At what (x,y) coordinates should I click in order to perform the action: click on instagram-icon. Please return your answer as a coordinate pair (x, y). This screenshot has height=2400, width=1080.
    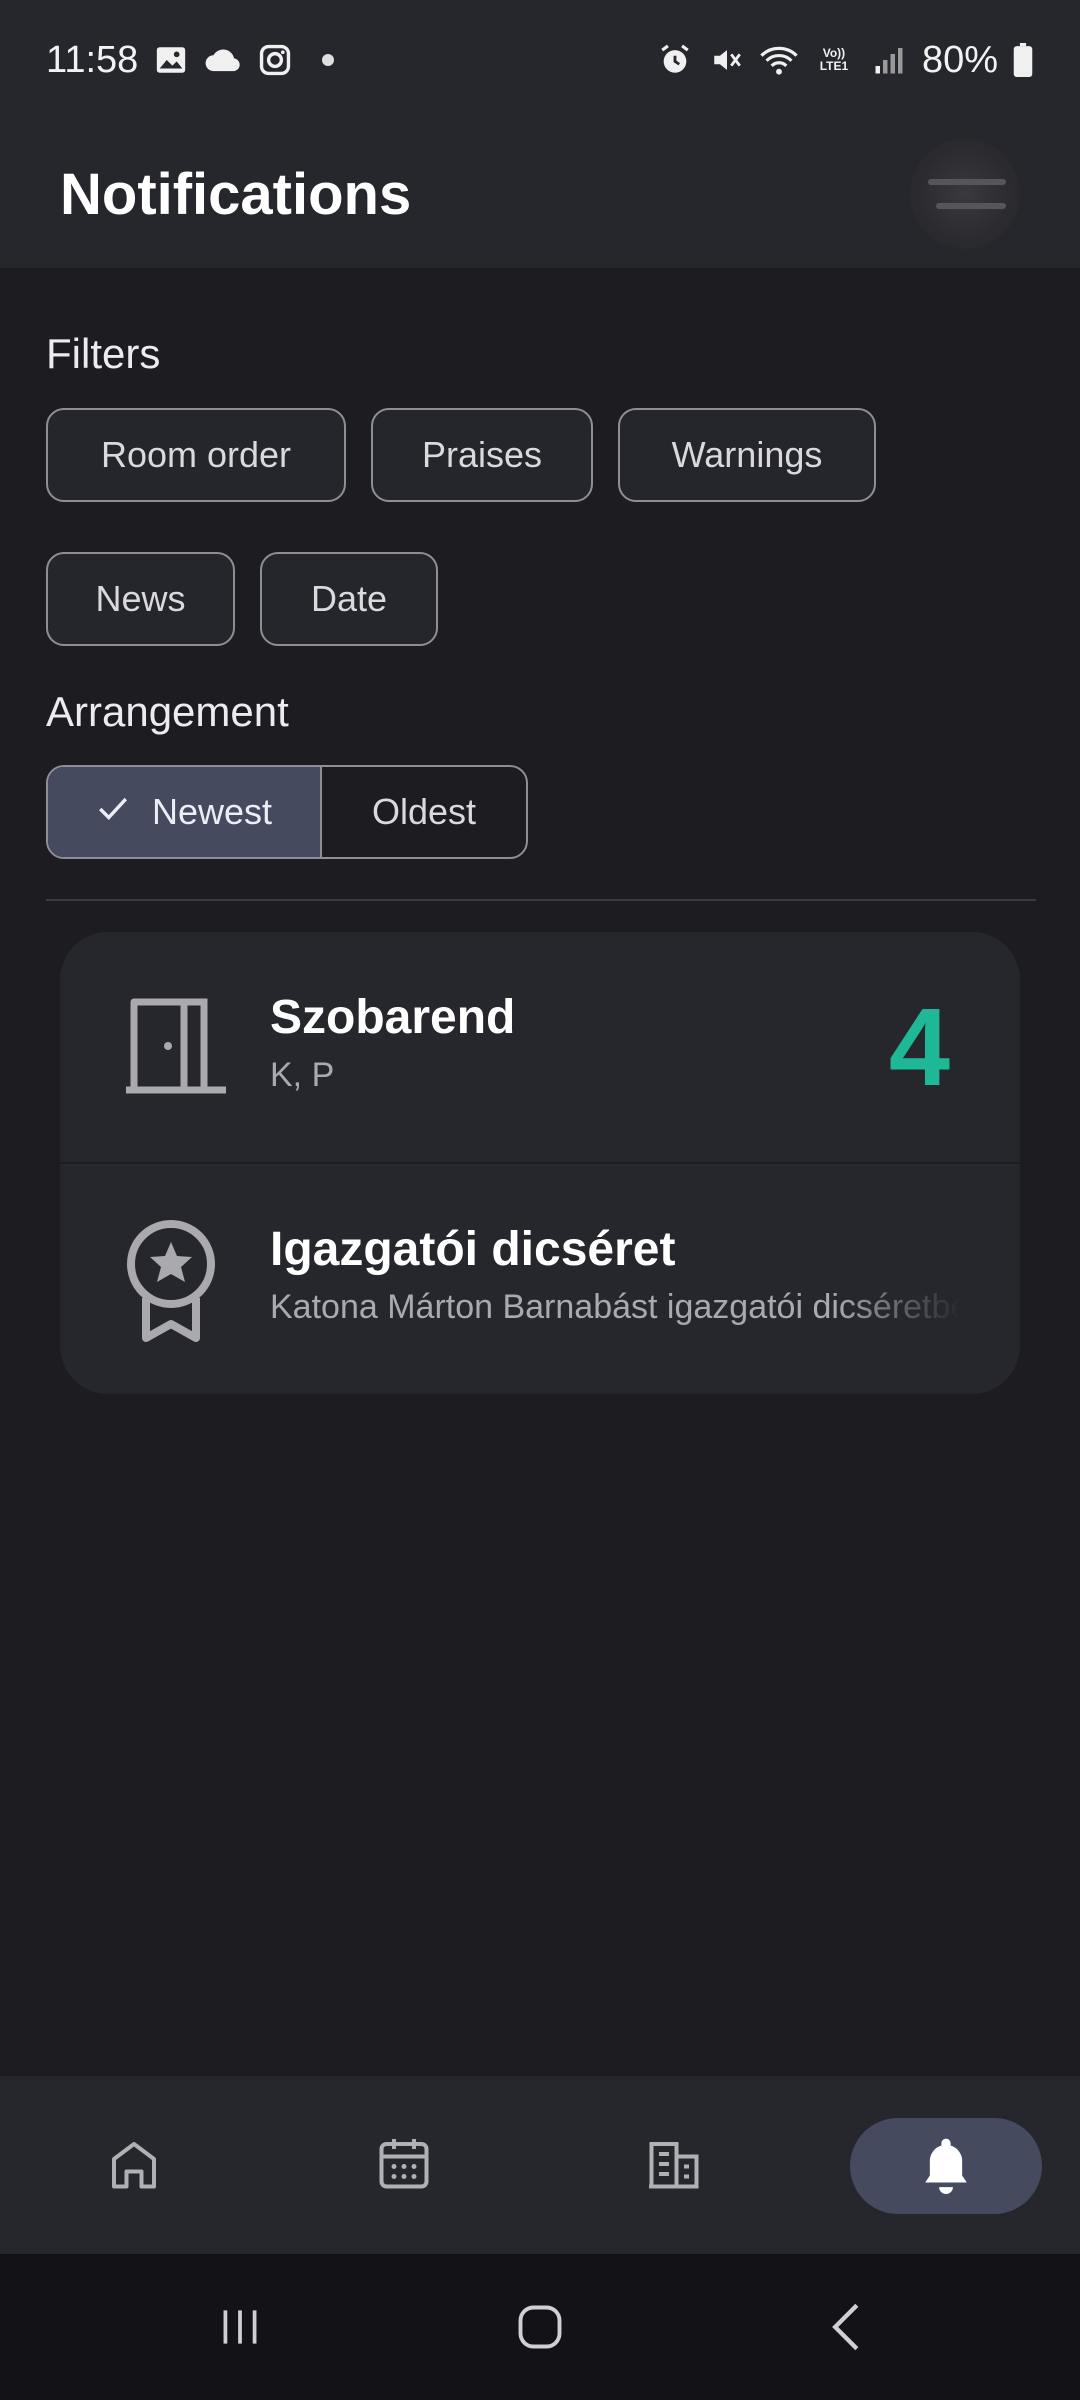
    Looking at the image, I should click on (275, 60).